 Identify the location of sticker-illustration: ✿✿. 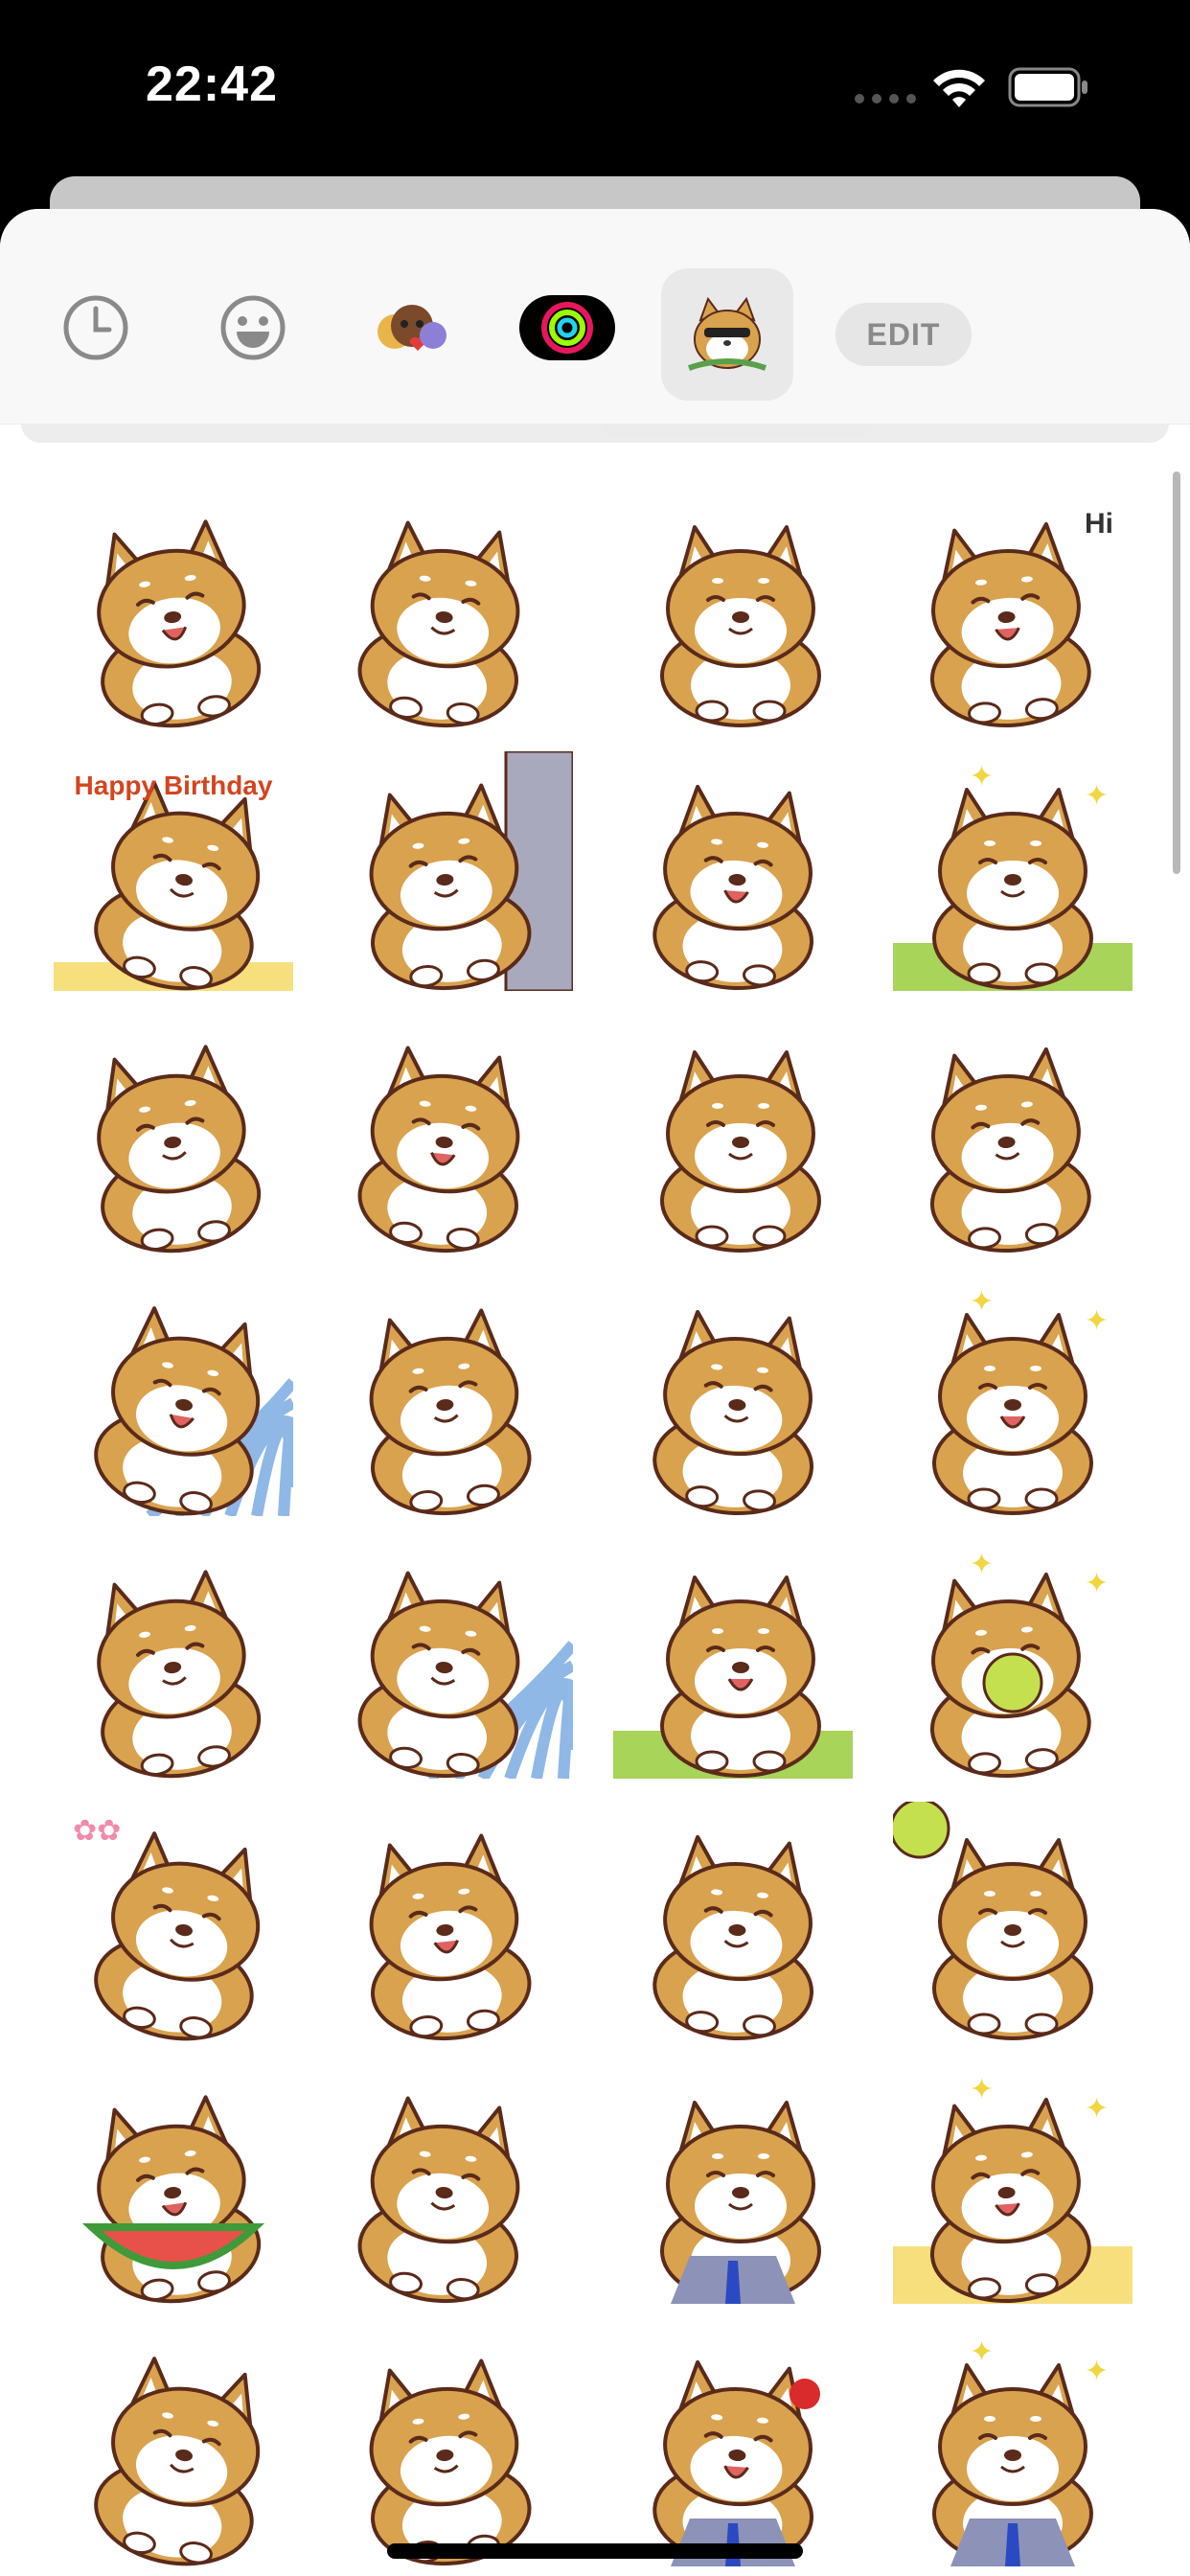
(167, 1927).